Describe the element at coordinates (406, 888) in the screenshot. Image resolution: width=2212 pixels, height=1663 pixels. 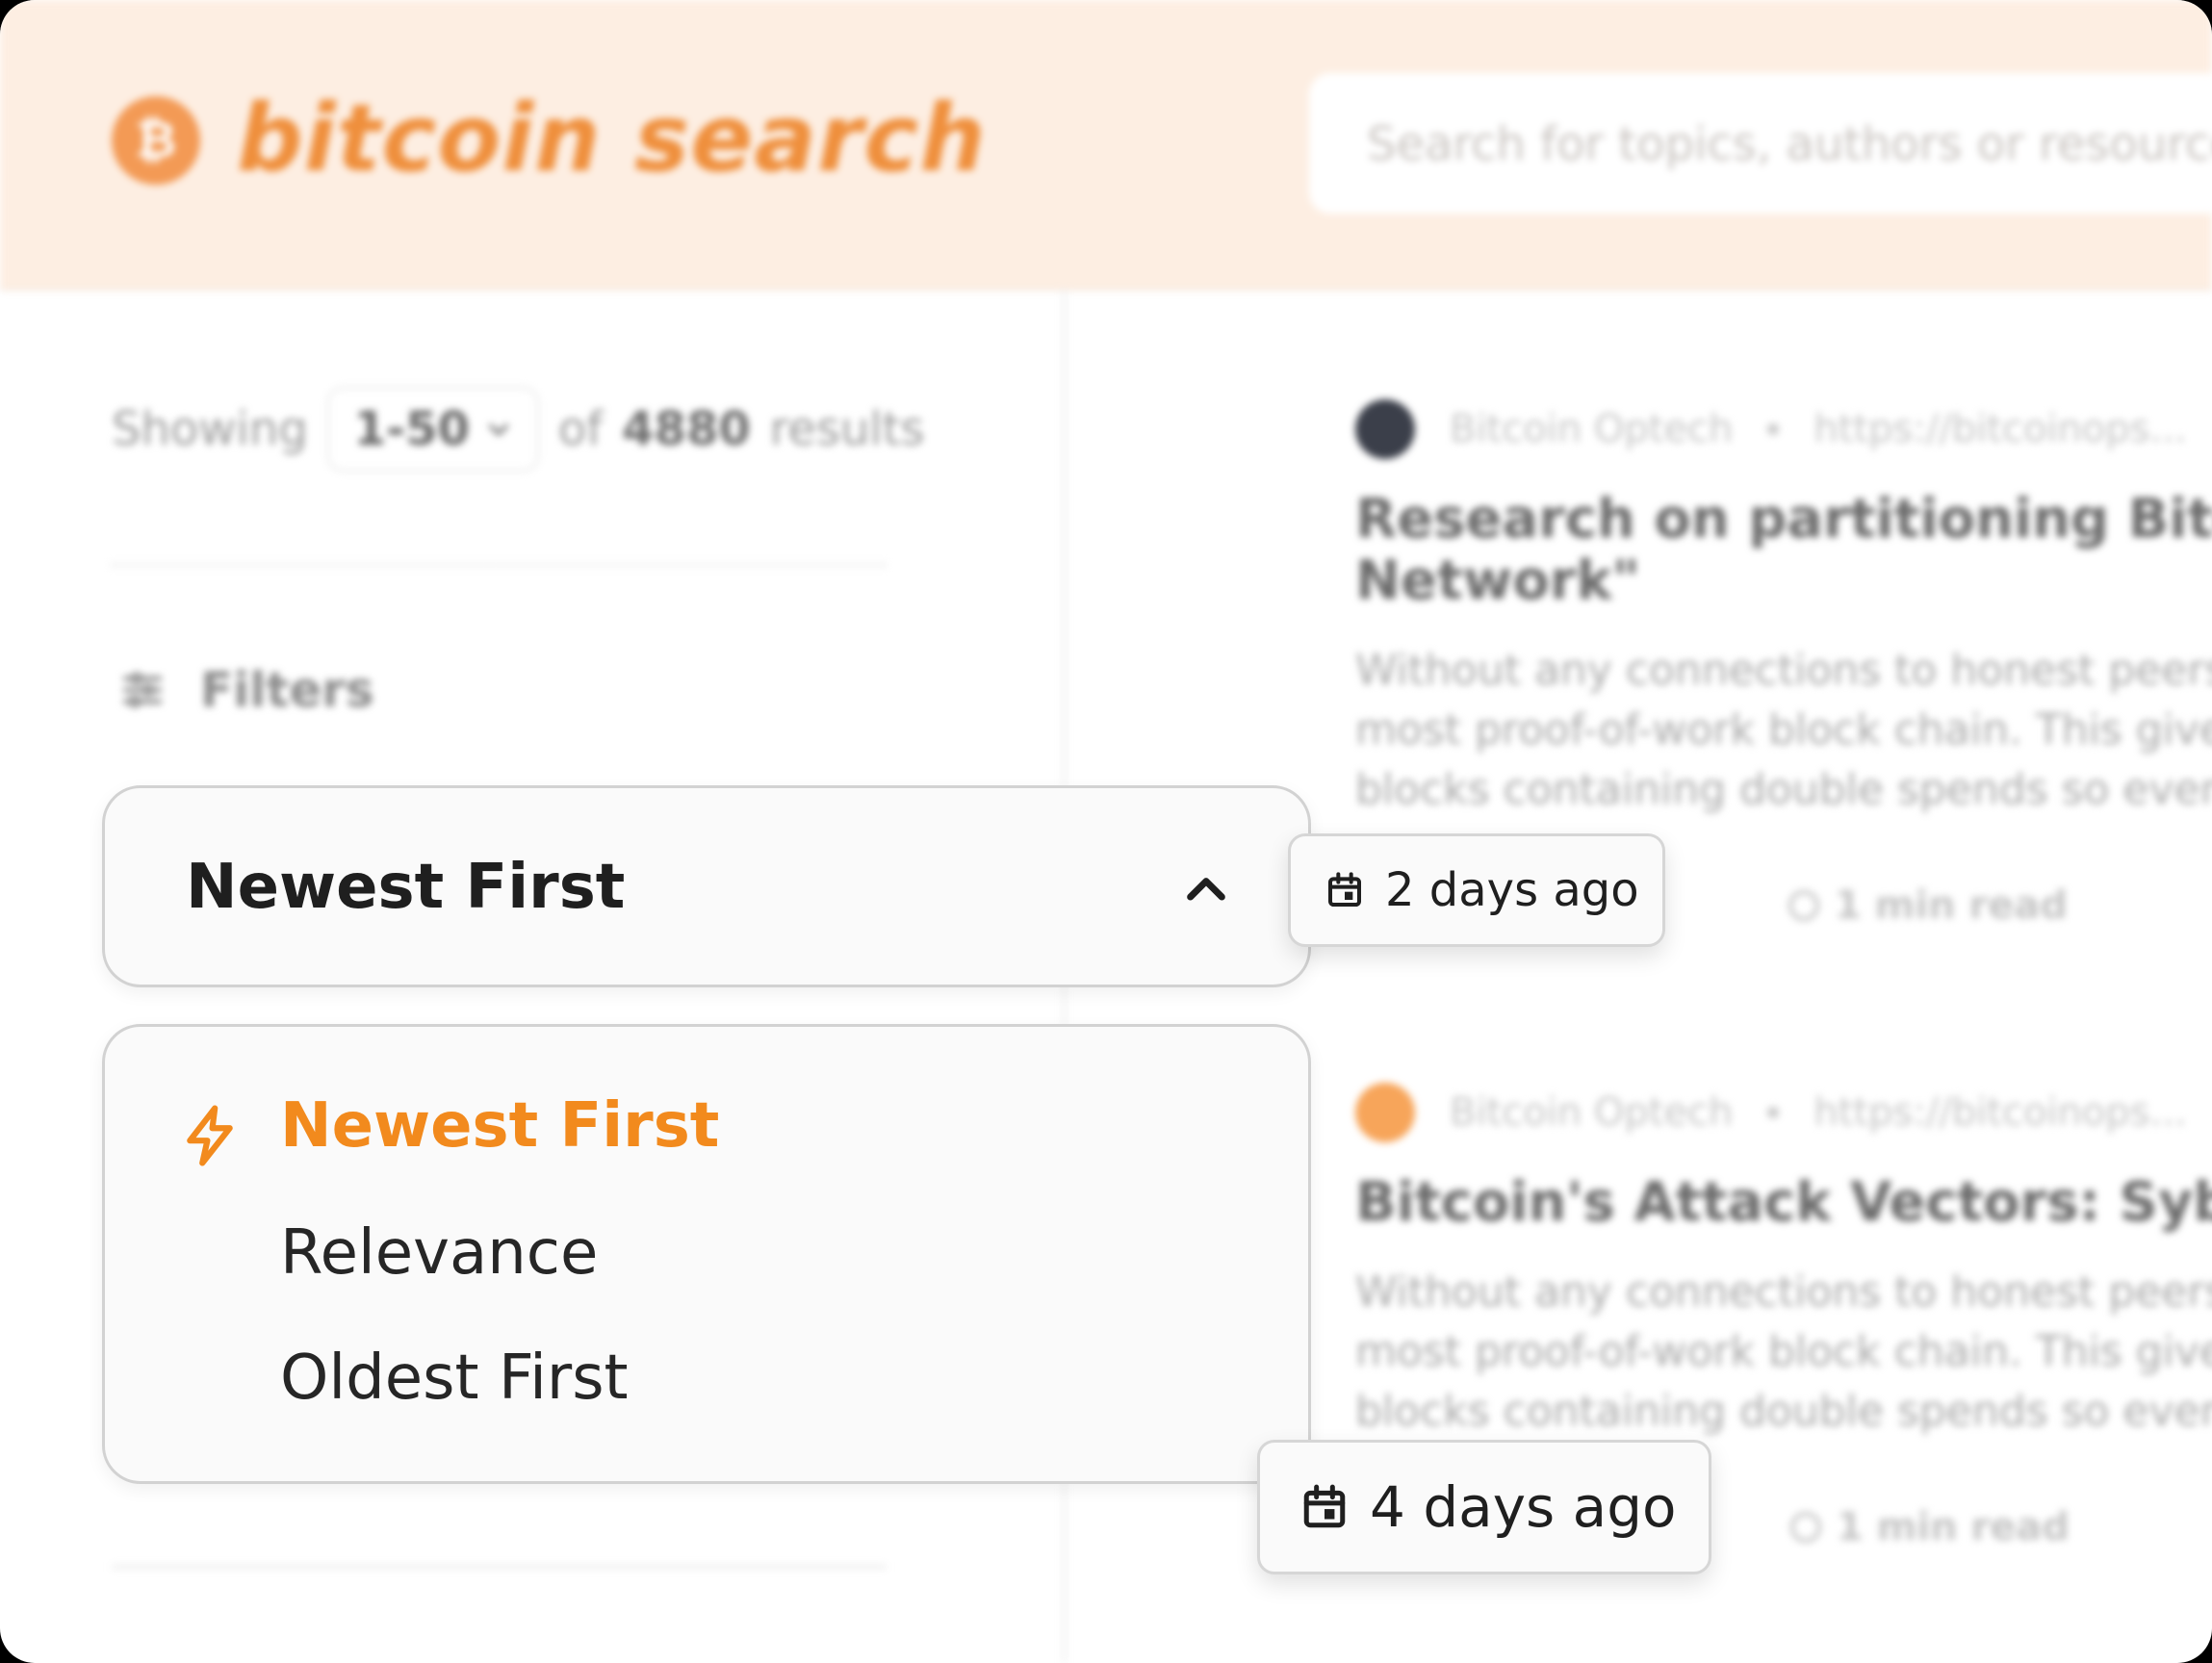
I see `sort-selected-value: Newest First` at that location.